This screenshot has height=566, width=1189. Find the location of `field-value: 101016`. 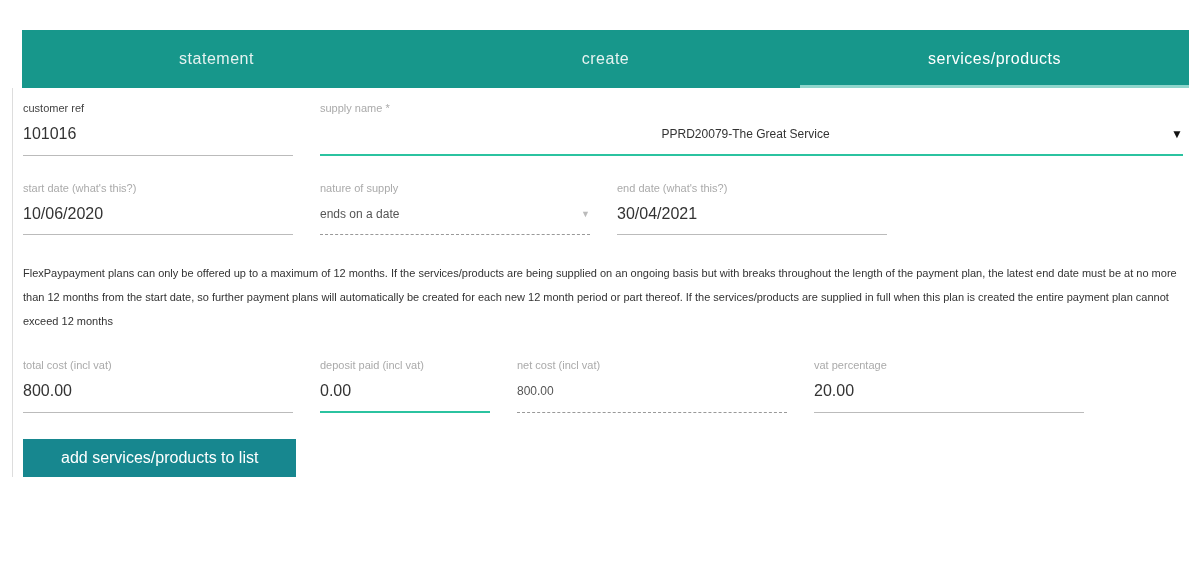

field-value: 101016 is located at coordinates (50, 134).